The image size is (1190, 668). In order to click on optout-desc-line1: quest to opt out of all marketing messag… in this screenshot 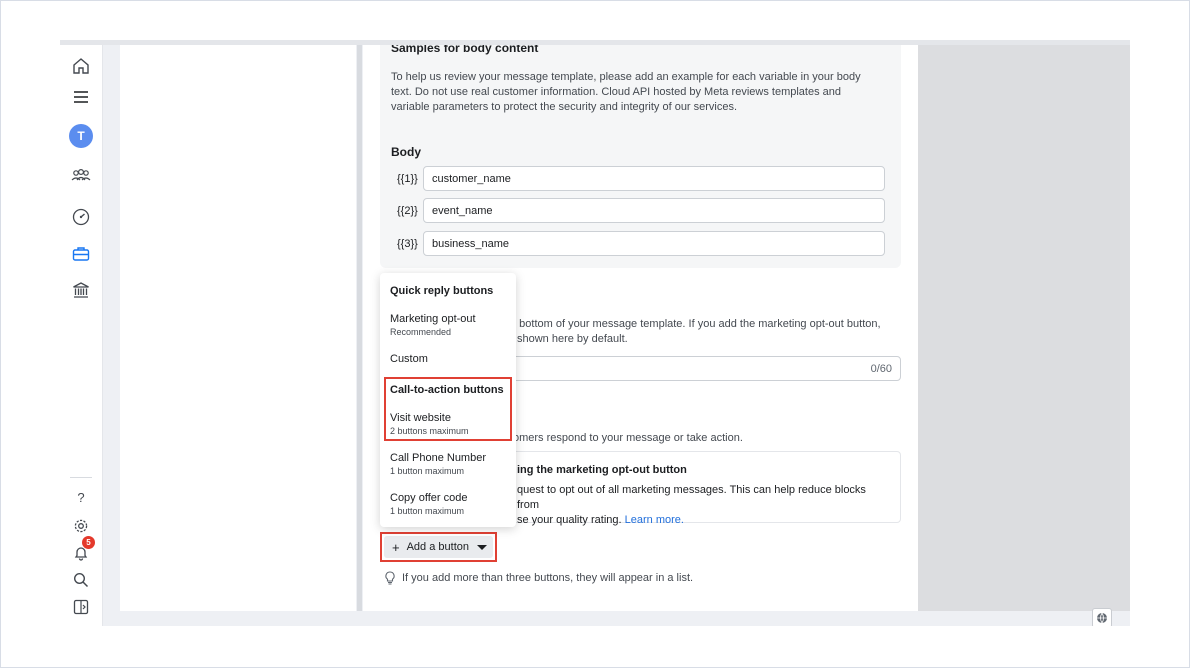, I will do `click(691, 497)`.